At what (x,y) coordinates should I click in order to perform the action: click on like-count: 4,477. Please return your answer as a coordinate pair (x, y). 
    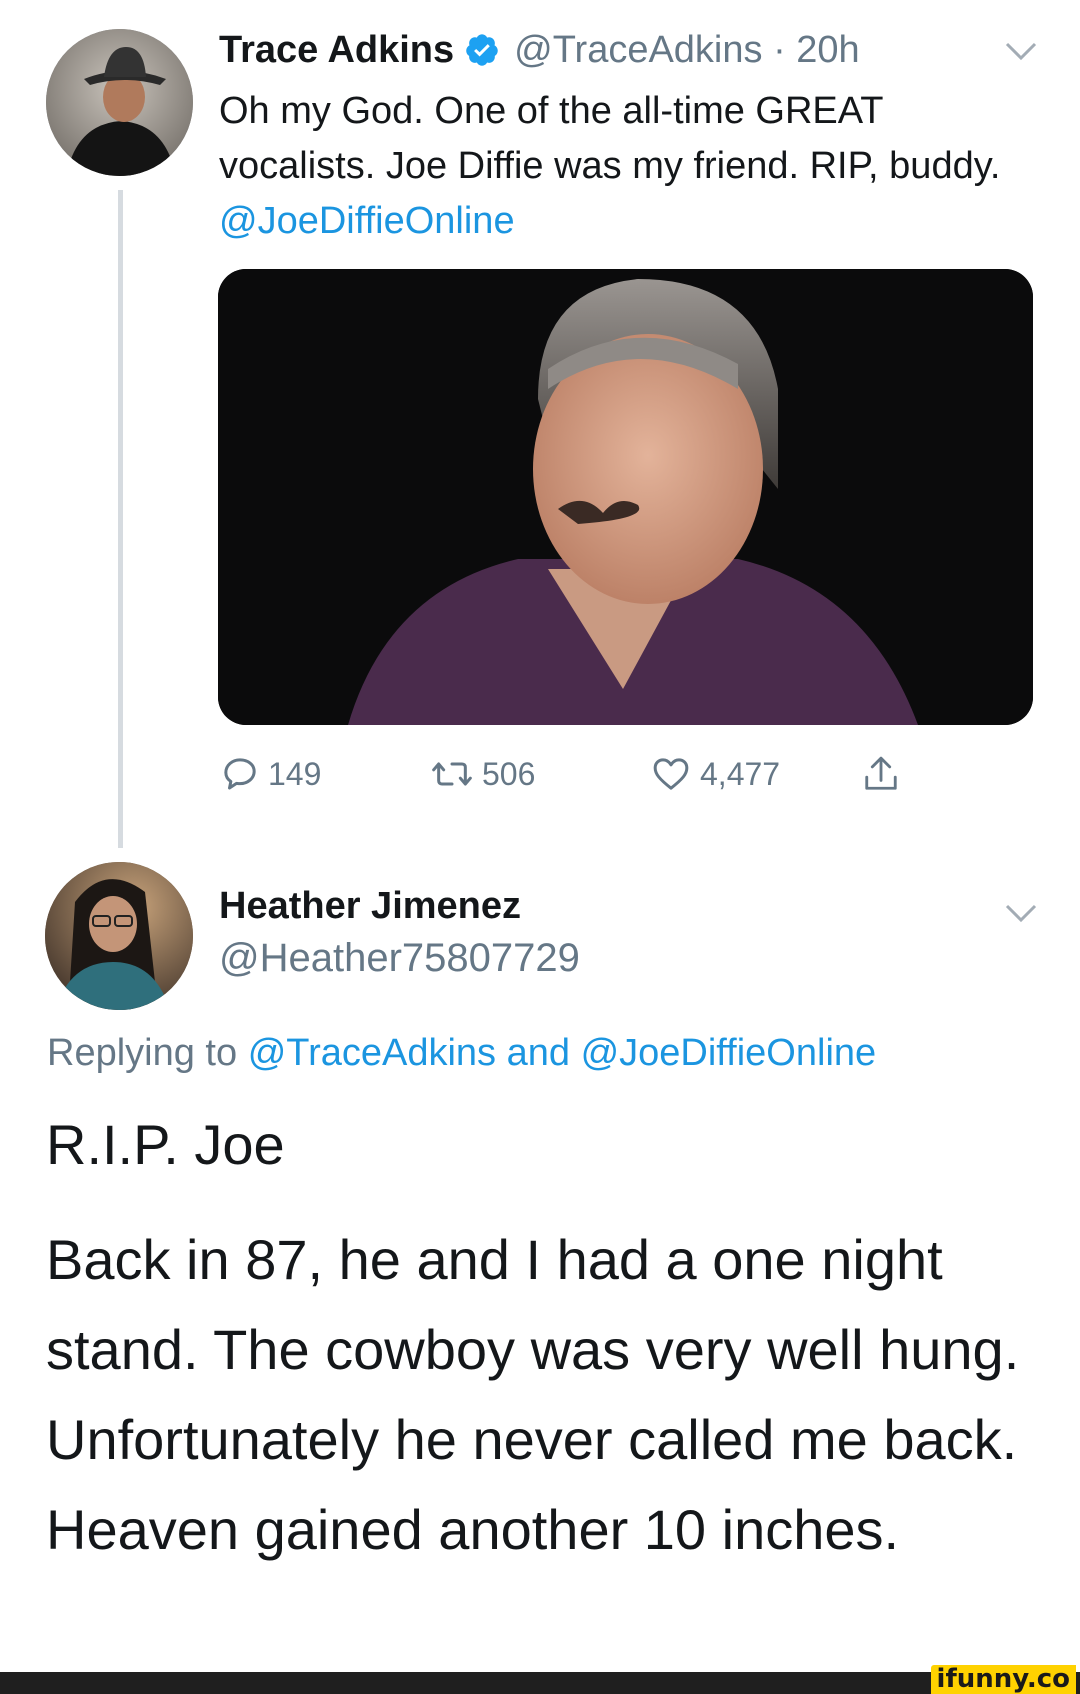
    Looking at the image, I should click on (740, 773).